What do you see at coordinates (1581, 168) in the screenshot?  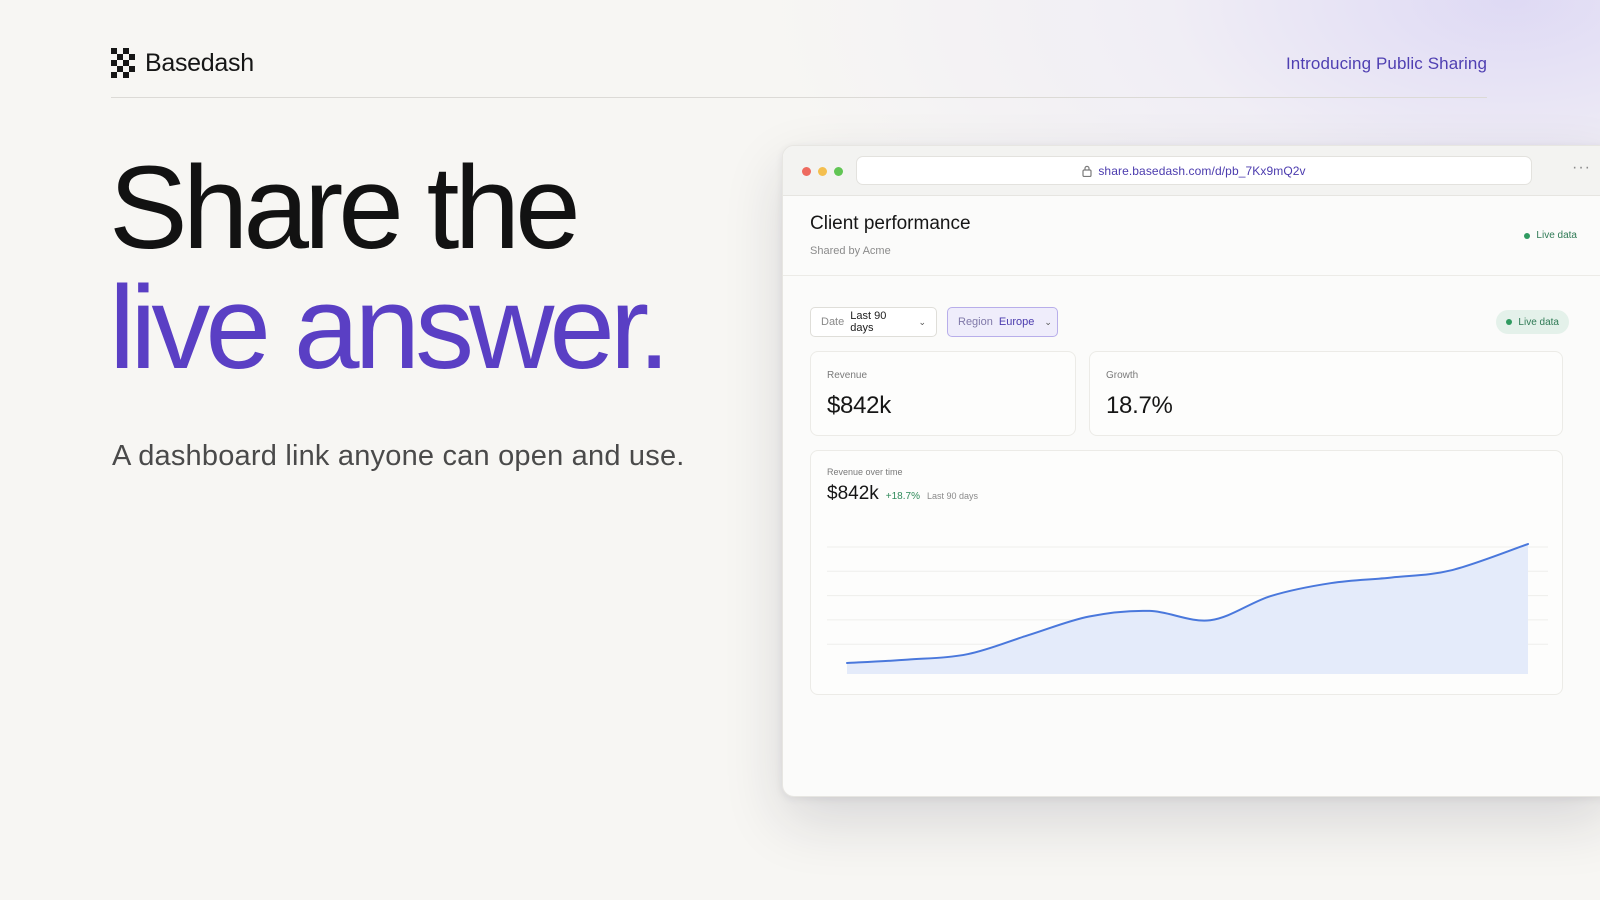 I see `more-icon: ···` at bounding box center [1581, 168].